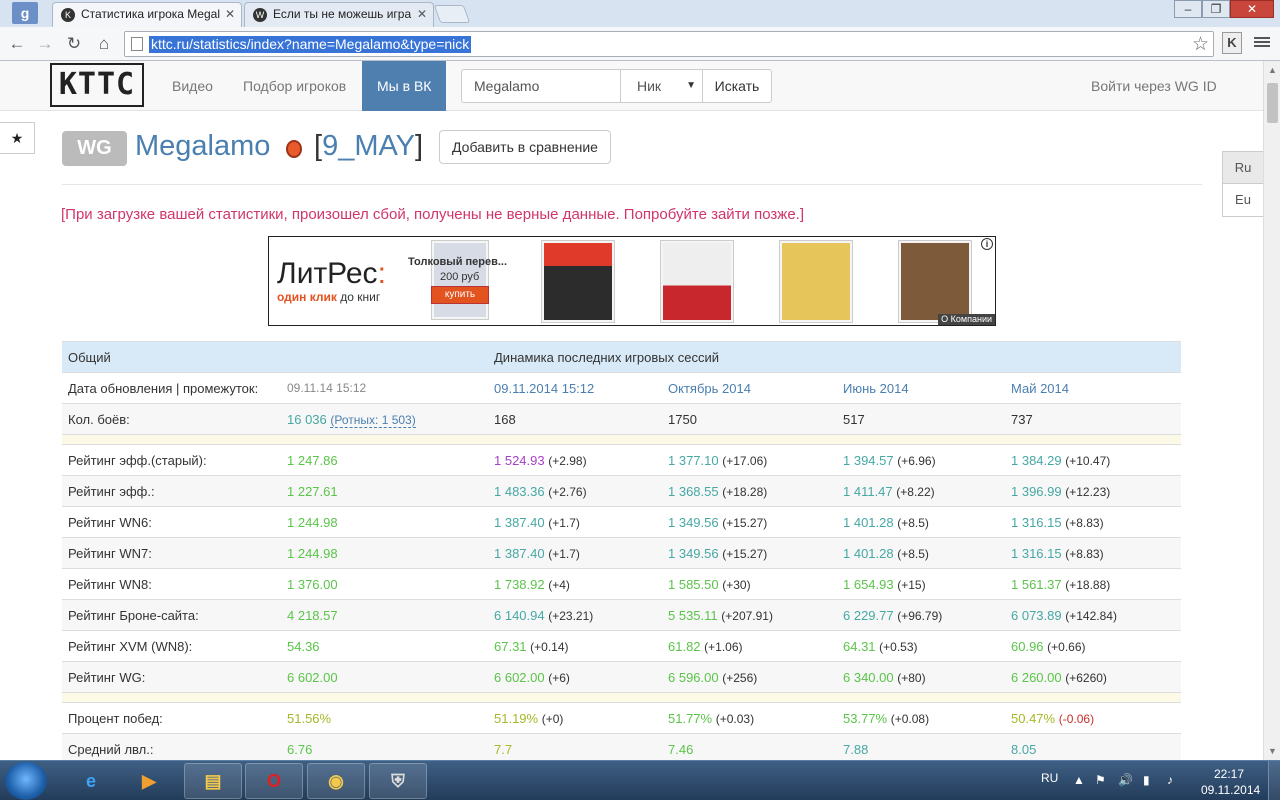 The height and width of the screenshot is (800, 1280). I want to click on clock-date: 09.11.2014, so click(1230, 790).